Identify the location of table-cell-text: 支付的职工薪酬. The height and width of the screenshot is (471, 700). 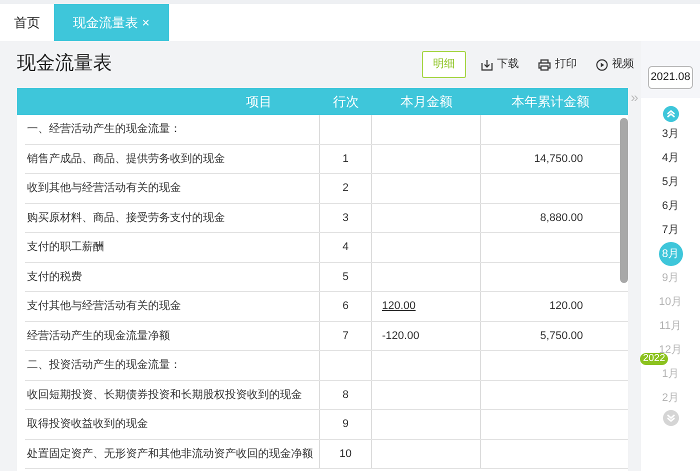
(65, 247).